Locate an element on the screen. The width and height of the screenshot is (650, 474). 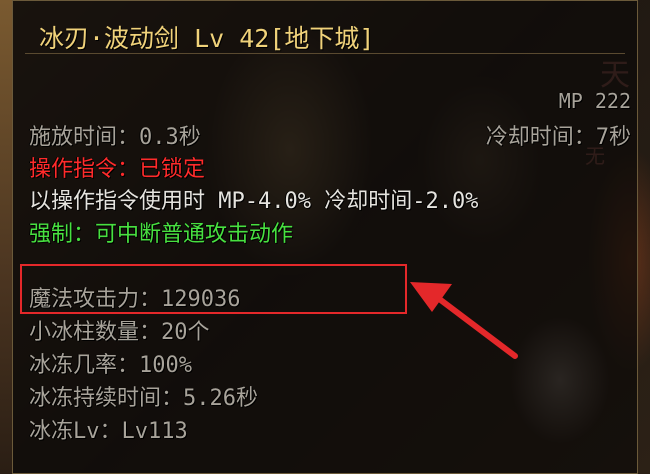
ice-pillar-count-stat: 小冰柱数量：20个 is located at coordinates (119, 332).